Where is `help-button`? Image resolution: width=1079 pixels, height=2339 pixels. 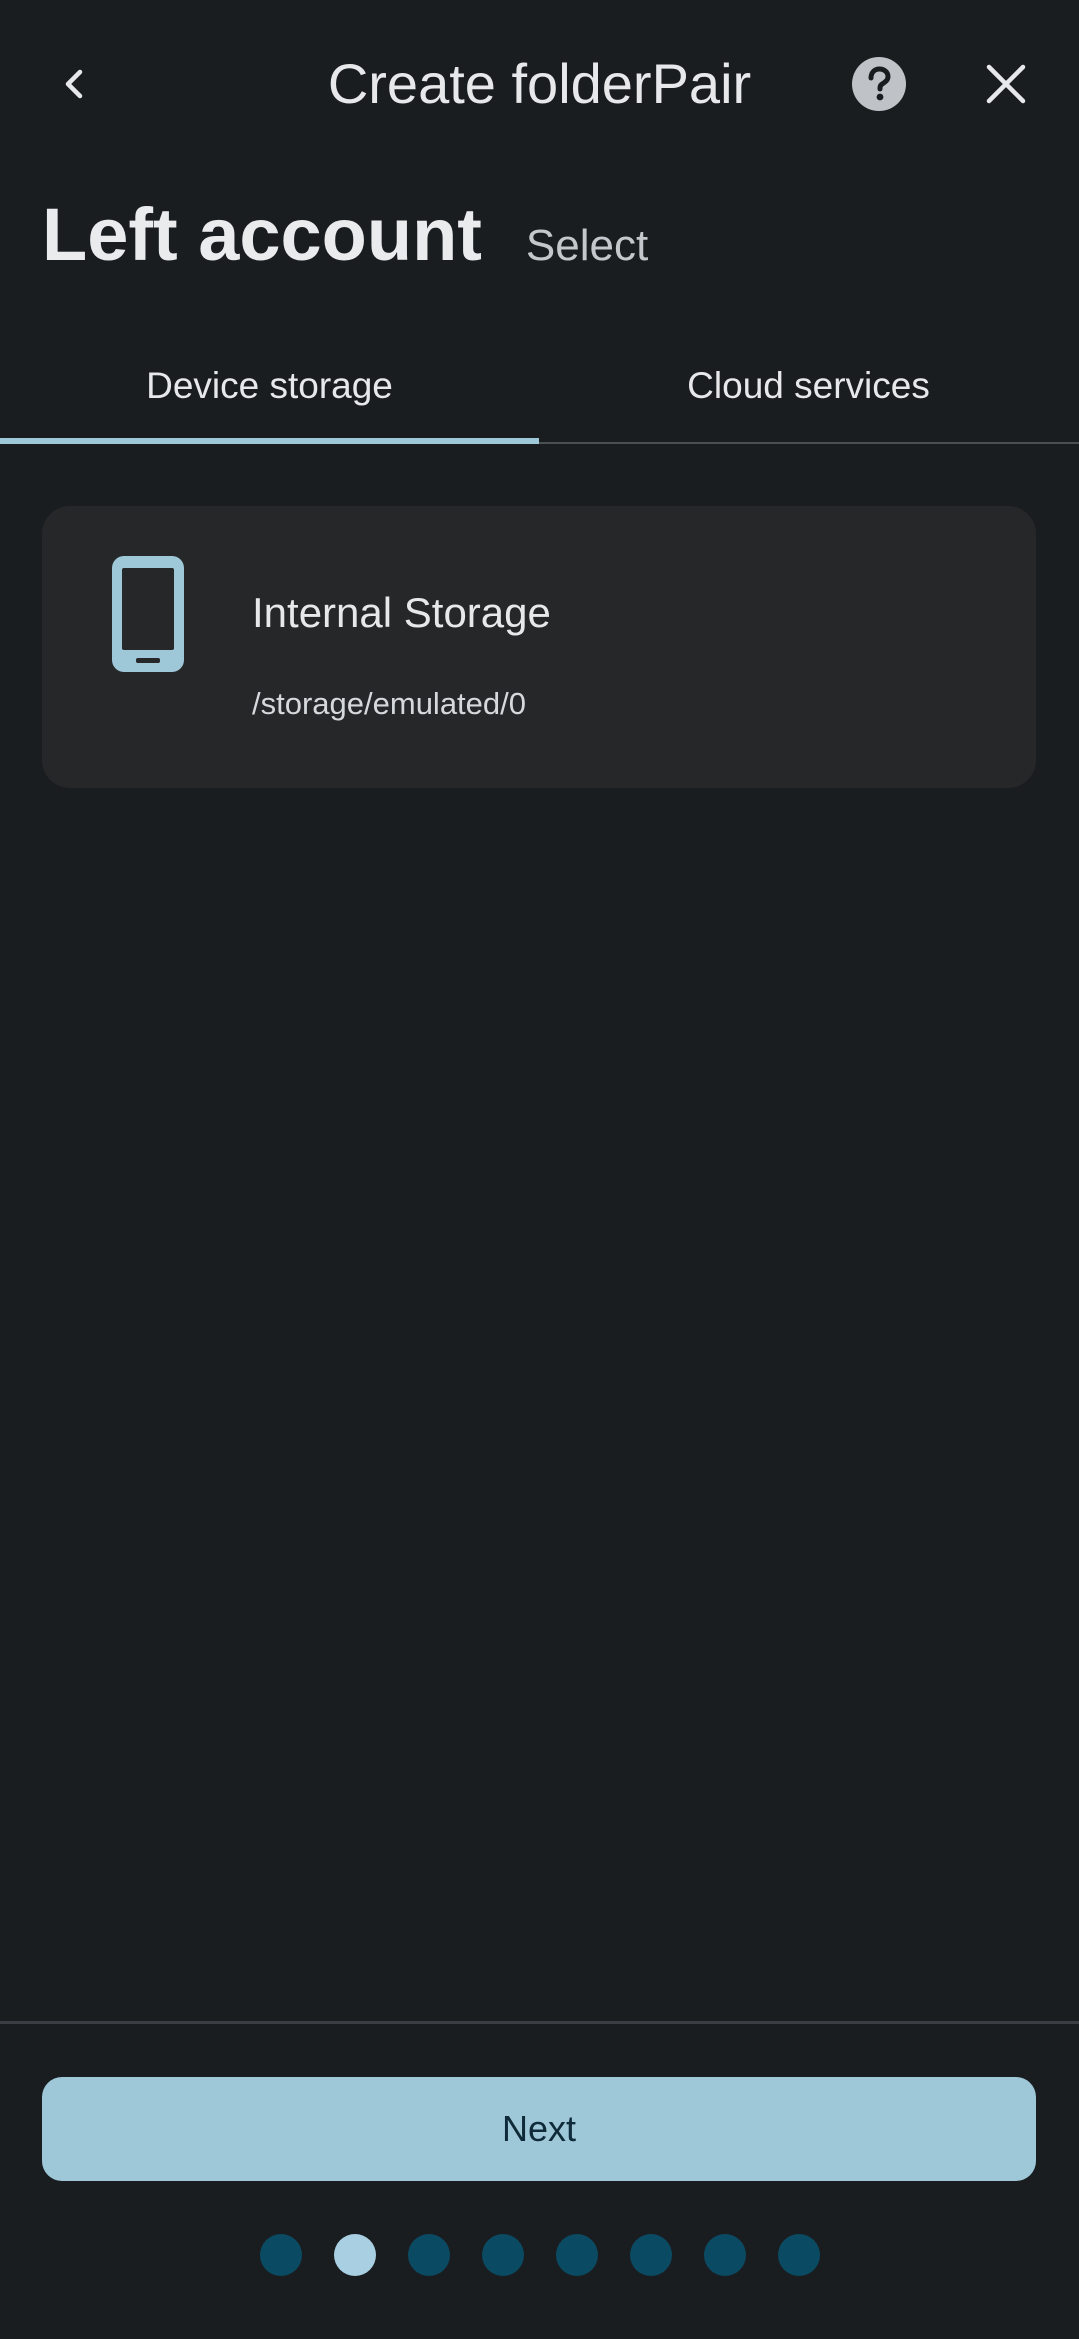 help-button is located at coordinates (879, 84).